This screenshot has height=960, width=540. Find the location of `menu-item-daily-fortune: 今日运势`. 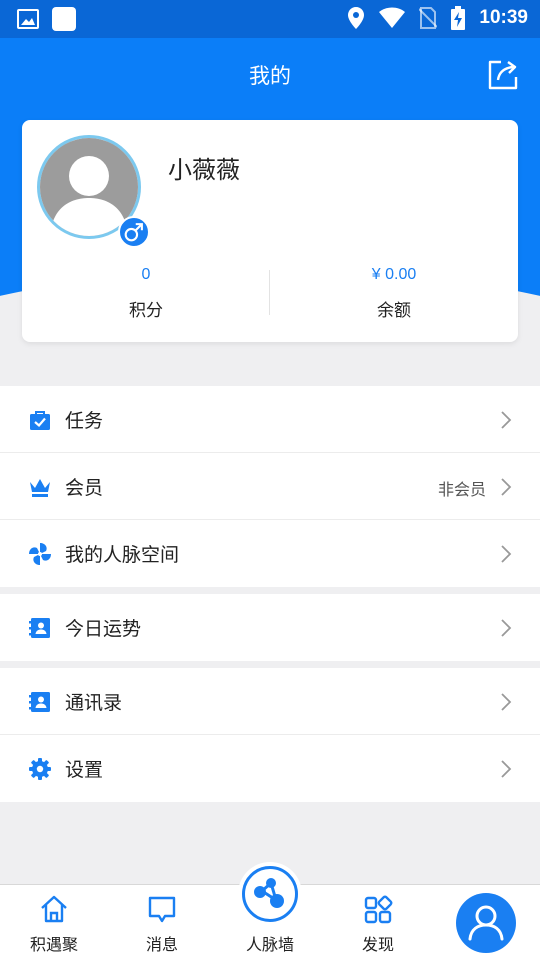

menu-item-daily-fortune: 今日运势 is located at coordinates (270, 627).